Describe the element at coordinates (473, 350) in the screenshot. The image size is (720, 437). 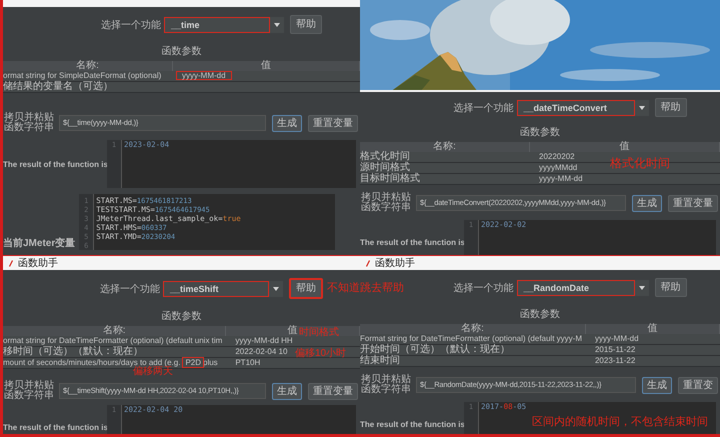
I see `table-cell: 开始时间（可选）（默认：现在）` at that location.